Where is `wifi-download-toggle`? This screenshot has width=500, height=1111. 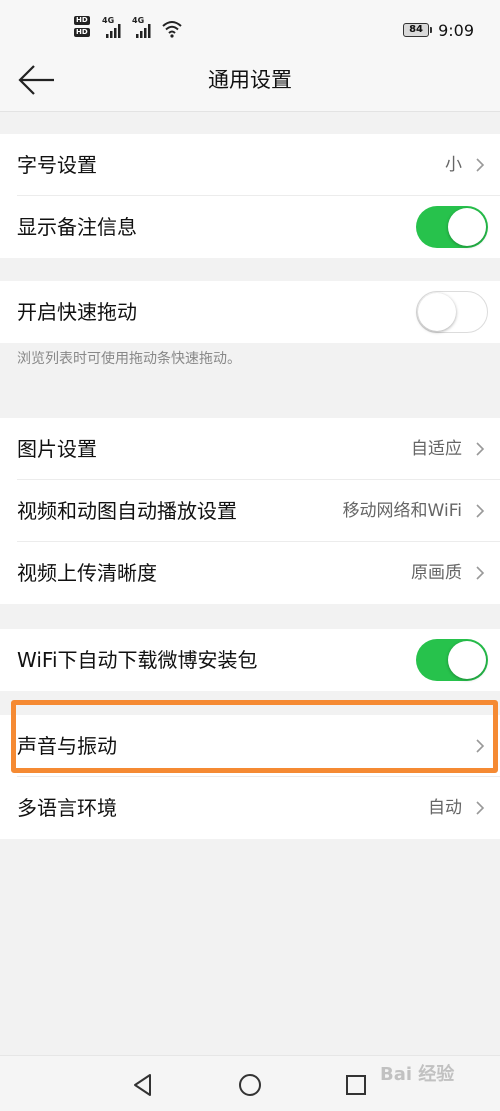
wifi-download-toggle is located at coordinates (452, 660).